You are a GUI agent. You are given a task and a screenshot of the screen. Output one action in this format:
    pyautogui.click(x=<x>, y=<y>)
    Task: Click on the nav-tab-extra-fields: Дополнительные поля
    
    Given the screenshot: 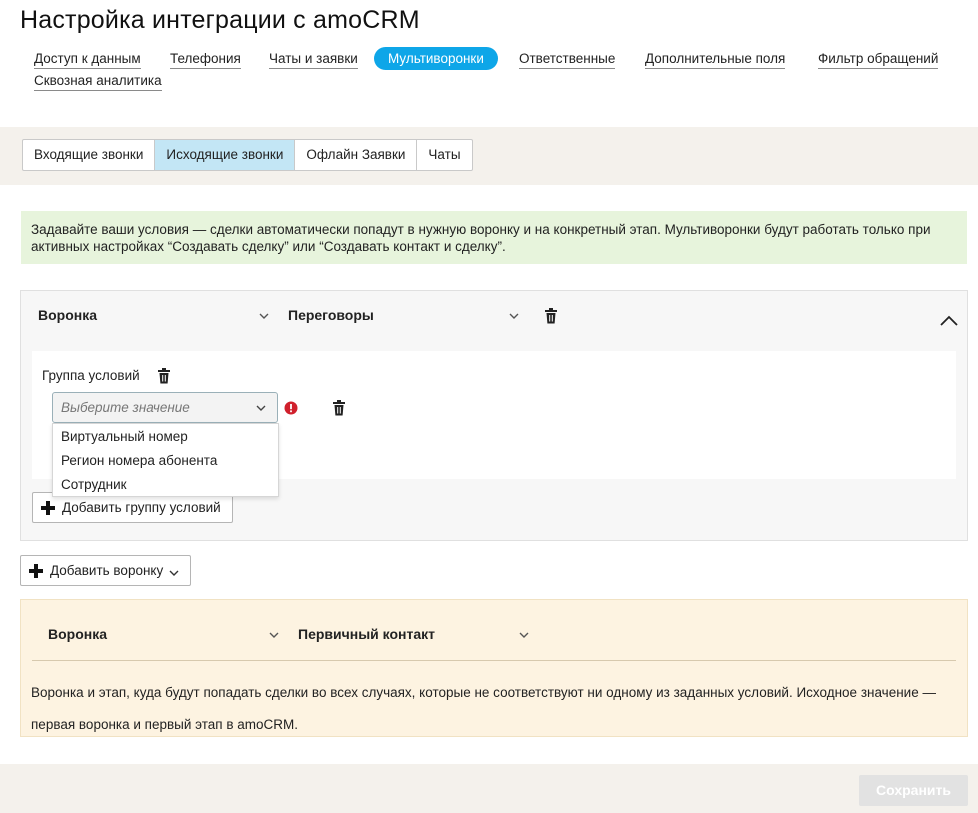 What is the action you would take?
    pyautogui.click(x=715, y=60)
    